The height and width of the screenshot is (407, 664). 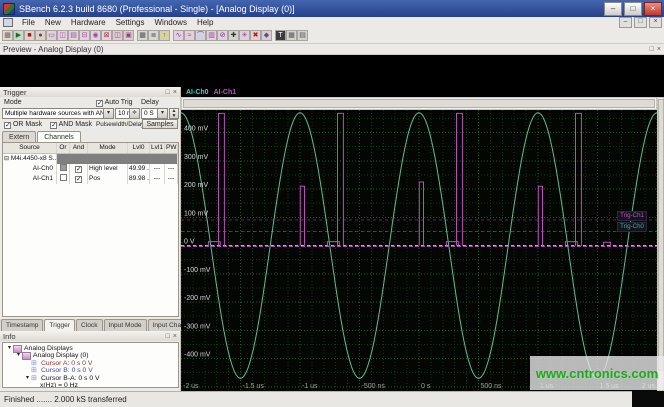 I want to click on calculator-icon: ▦, so click(x=142, y=35).